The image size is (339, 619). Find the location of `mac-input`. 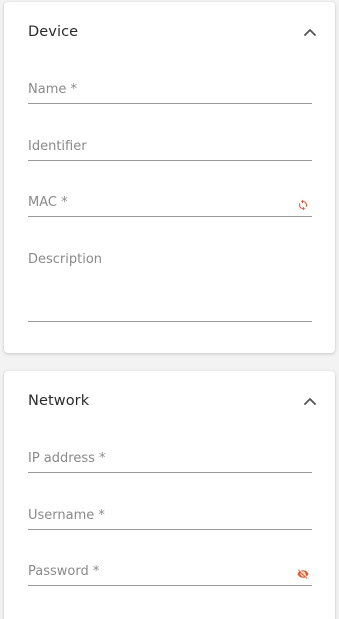

mac-input is located at coordinates (153, 204).